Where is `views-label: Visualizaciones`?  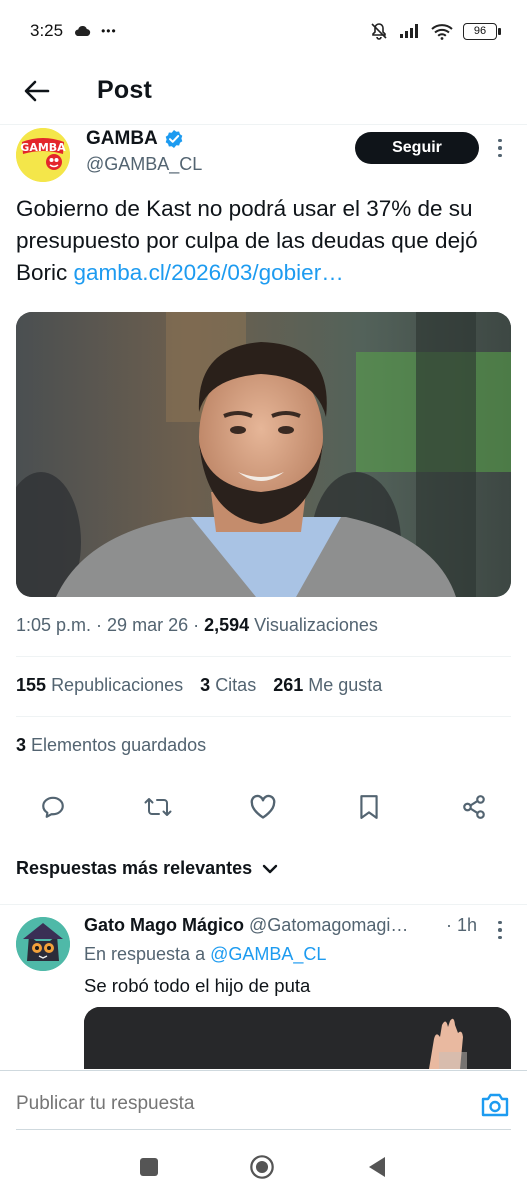
views-label: Visualizaciones is located at coordinates (316, 625).